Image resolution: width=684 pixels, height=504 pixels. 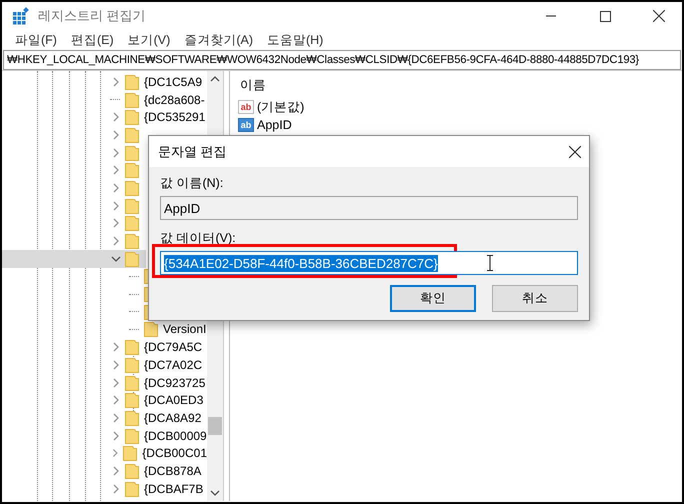 What do you see at coordinates (192, 151) in the screenshot?
I see `dialog-title: 문자열 편집` at bounding box center [192, 151].